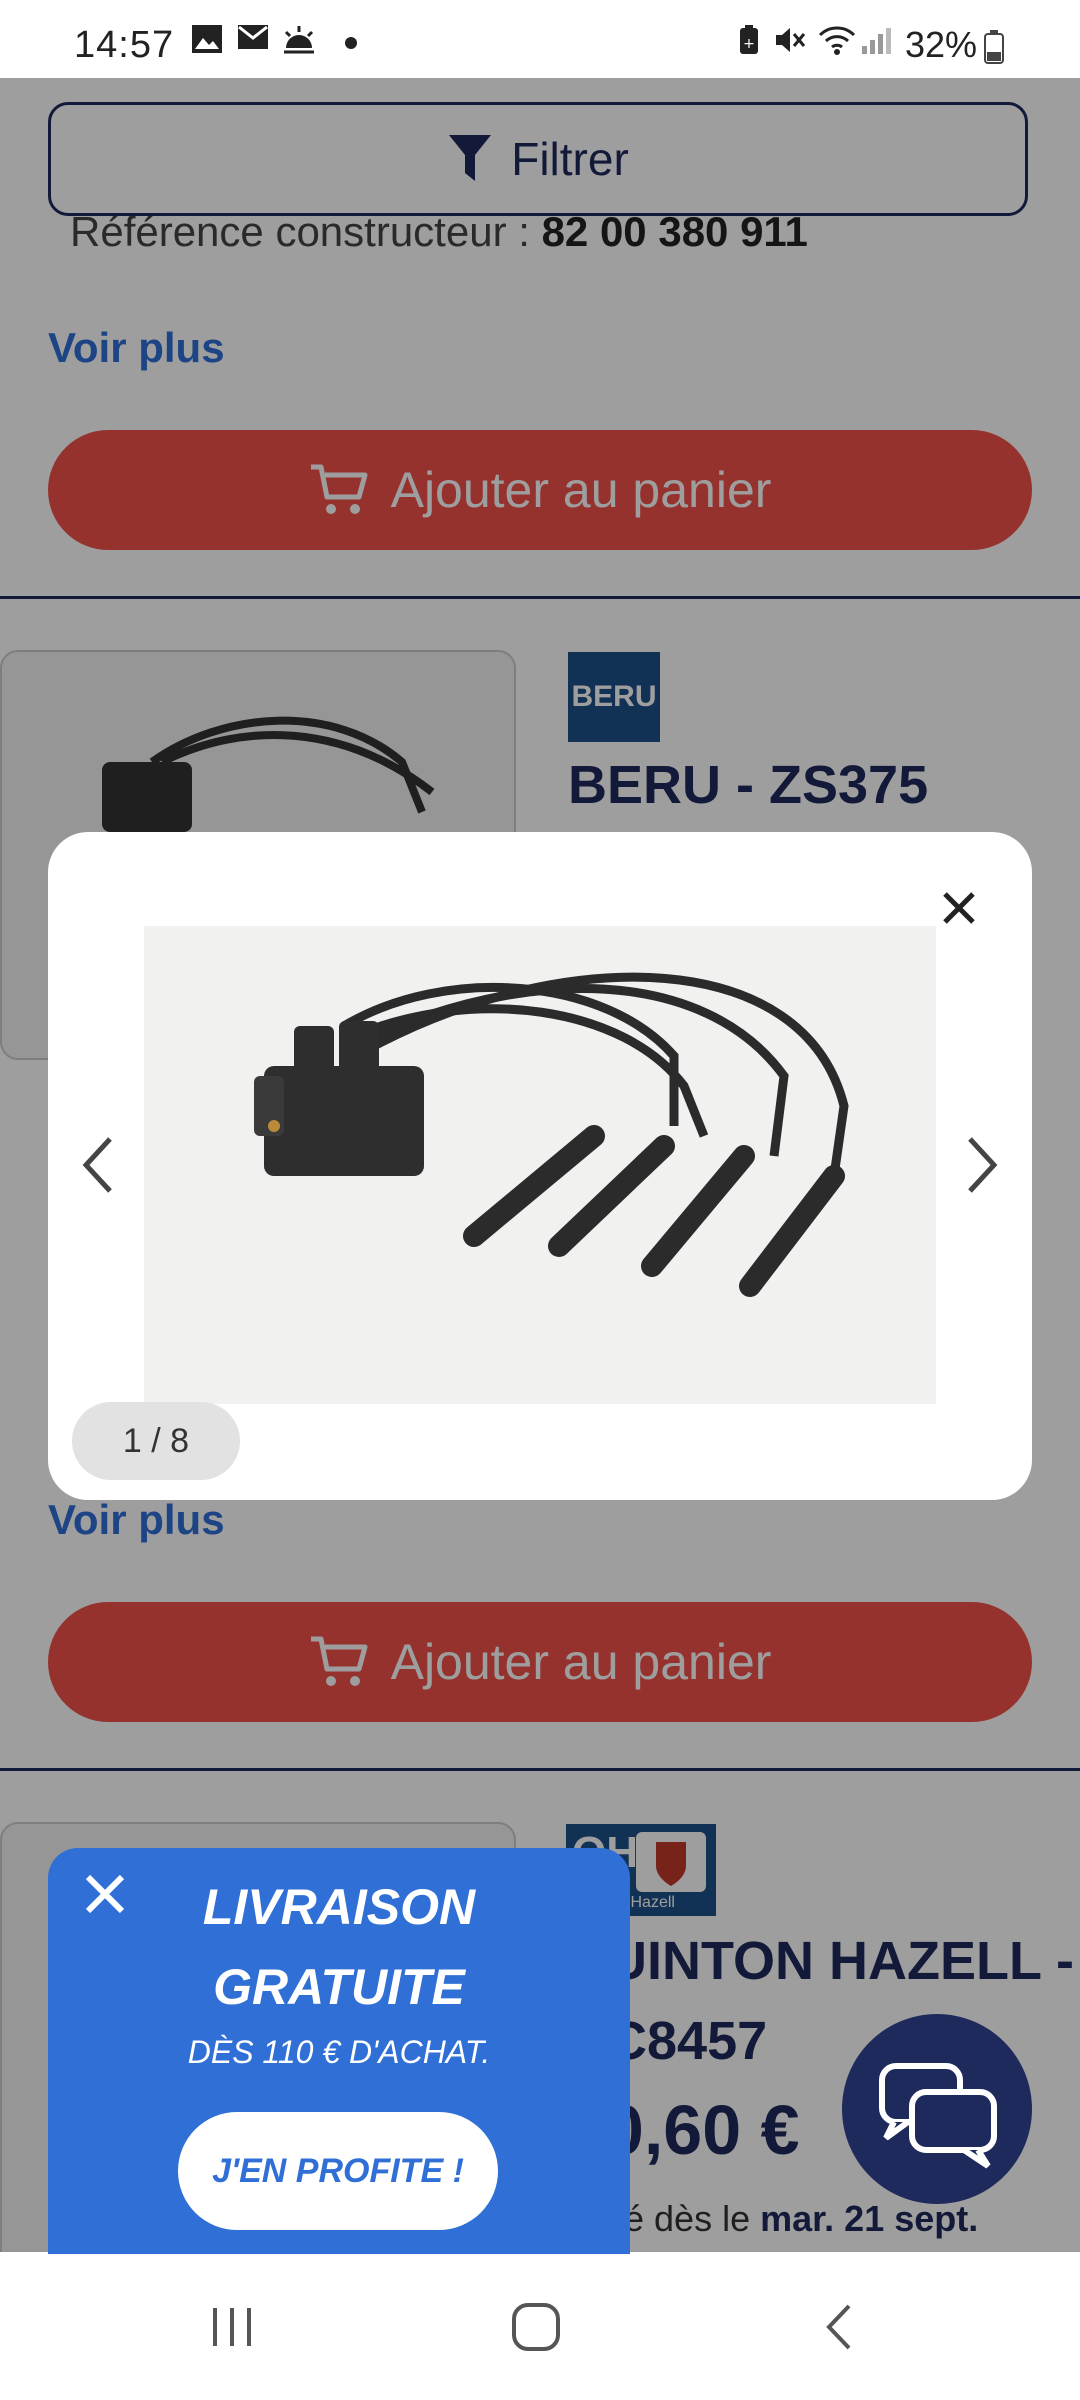 This screenshot has width=1080, height=2400. Describe the element at coordinates (837, 41) in the screenshot. I see `wifi-icon` at that location.